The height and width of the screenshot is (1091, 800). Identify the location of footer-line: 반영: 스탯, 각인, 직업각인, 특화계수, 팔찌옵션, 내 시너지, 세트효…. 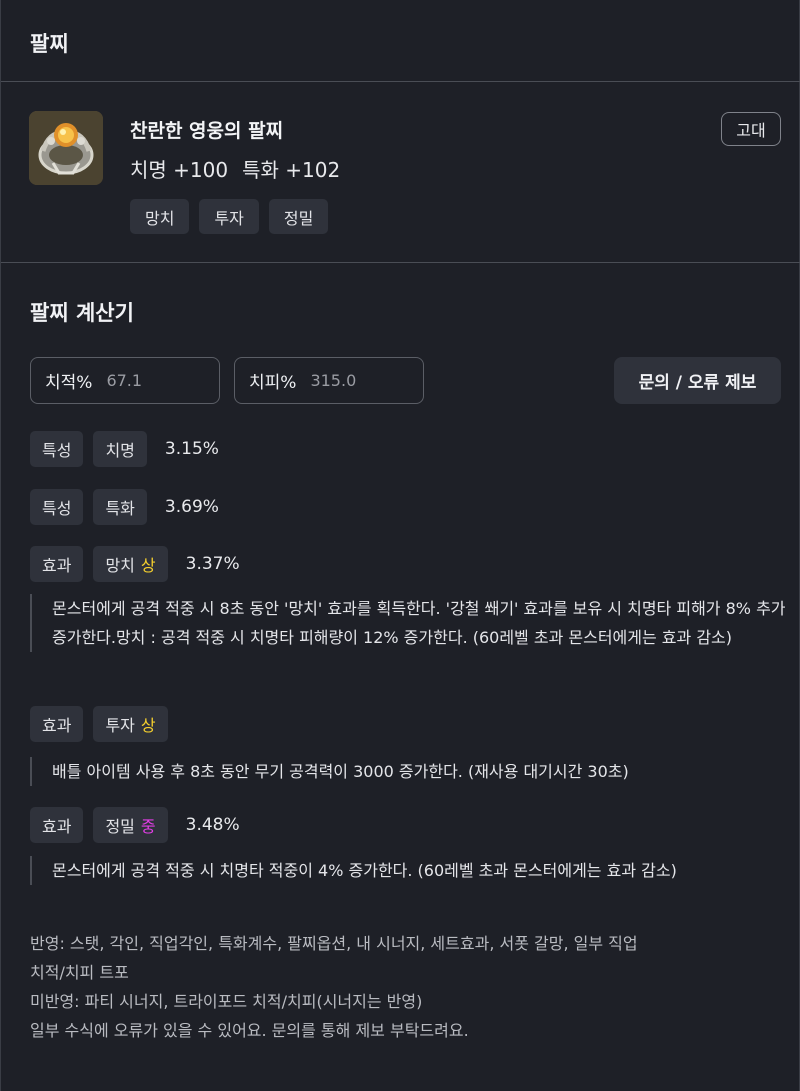
(334, 943).